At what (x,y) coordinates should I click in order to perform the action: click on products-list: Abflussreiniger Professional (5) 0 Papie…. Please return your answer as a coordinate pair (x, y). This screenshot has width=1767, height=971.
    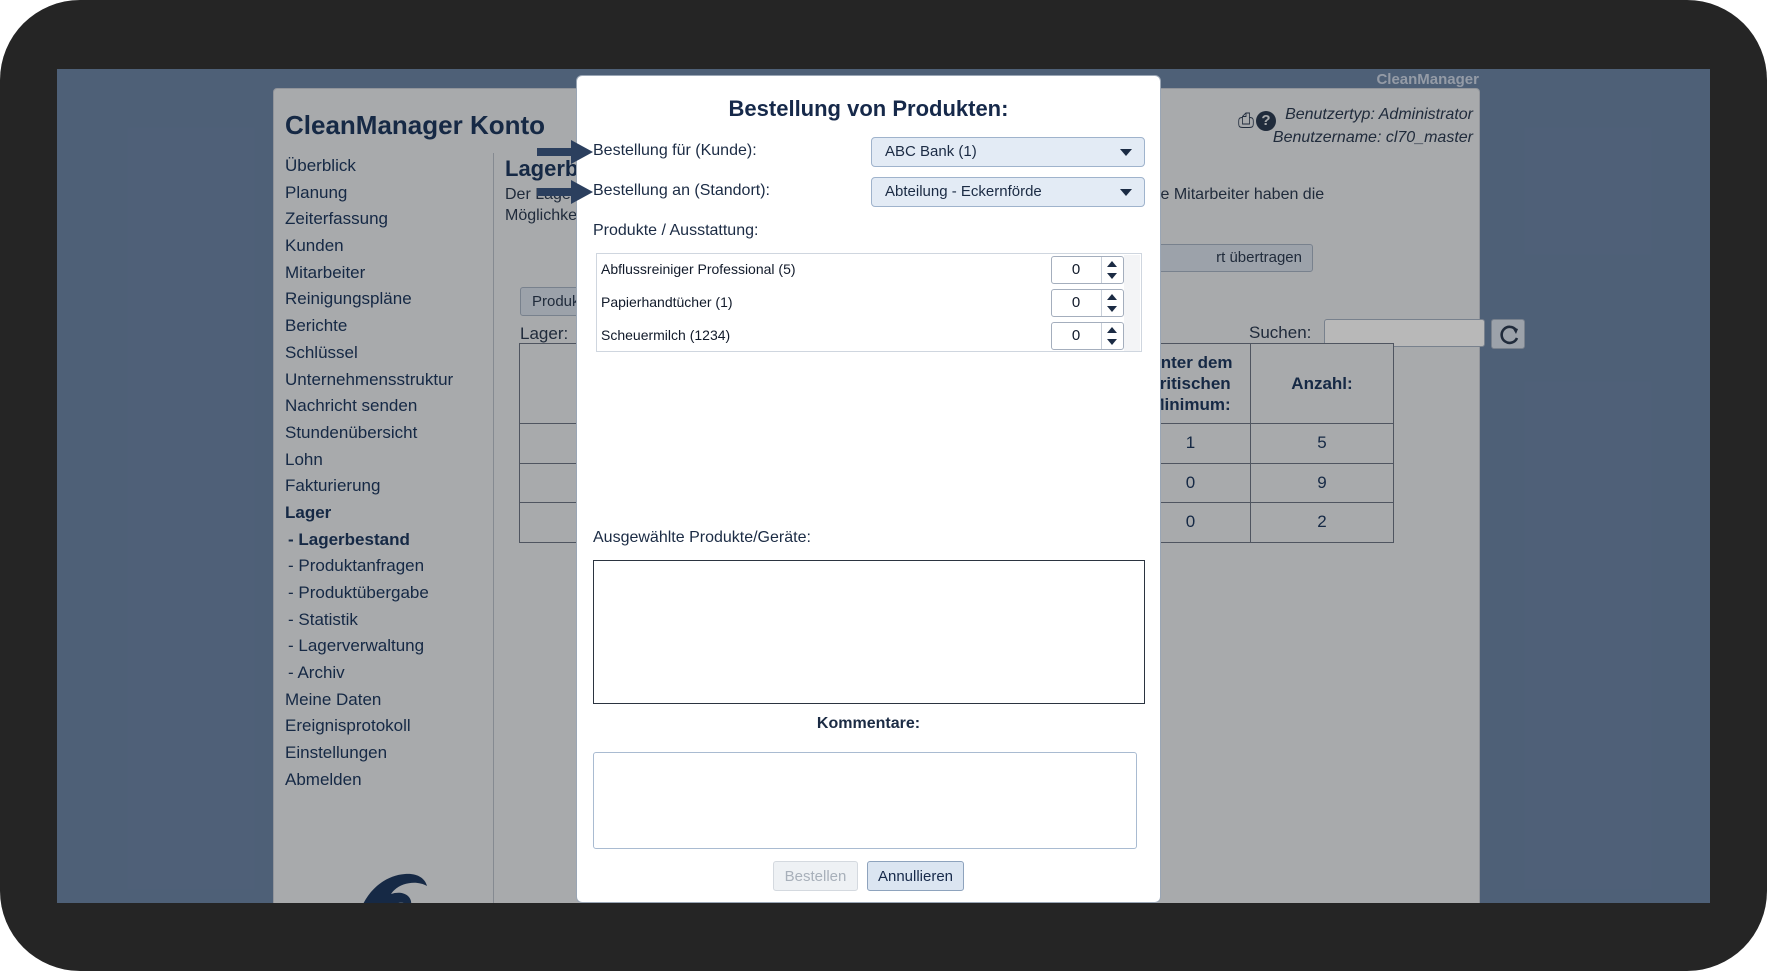
    Looking at the image, I should click on (869, 302).